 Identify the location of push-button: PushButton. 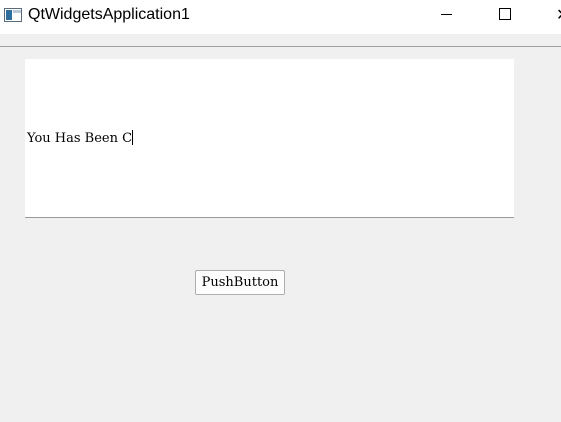
(240, 282).